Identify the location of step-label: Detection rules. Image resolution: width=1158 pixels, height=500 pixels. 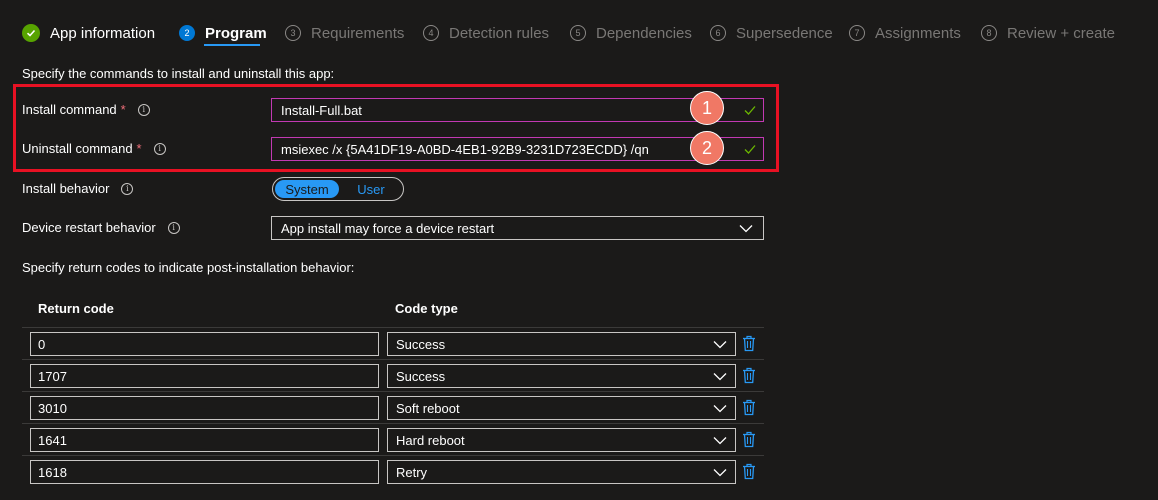
(499, 33).